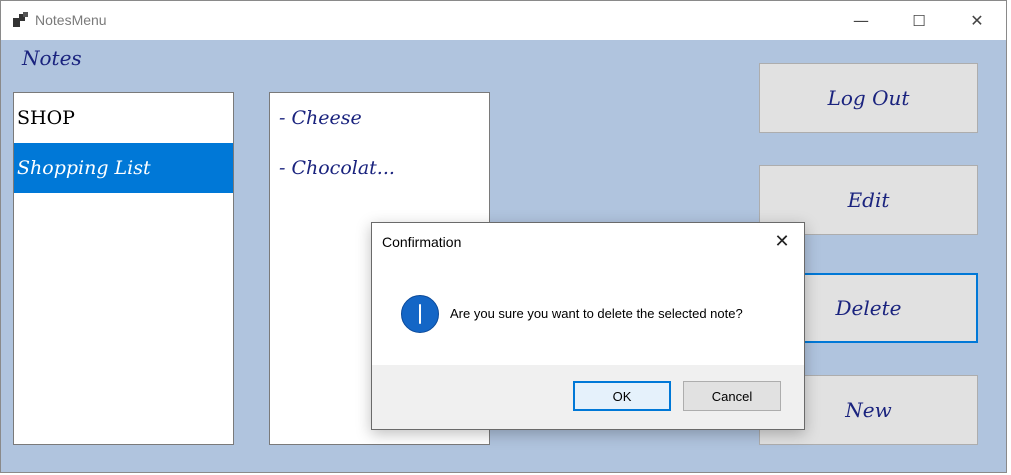 The image size is (1011, 475). I want to click on window-title: NotesMenu, so click(71, 20).